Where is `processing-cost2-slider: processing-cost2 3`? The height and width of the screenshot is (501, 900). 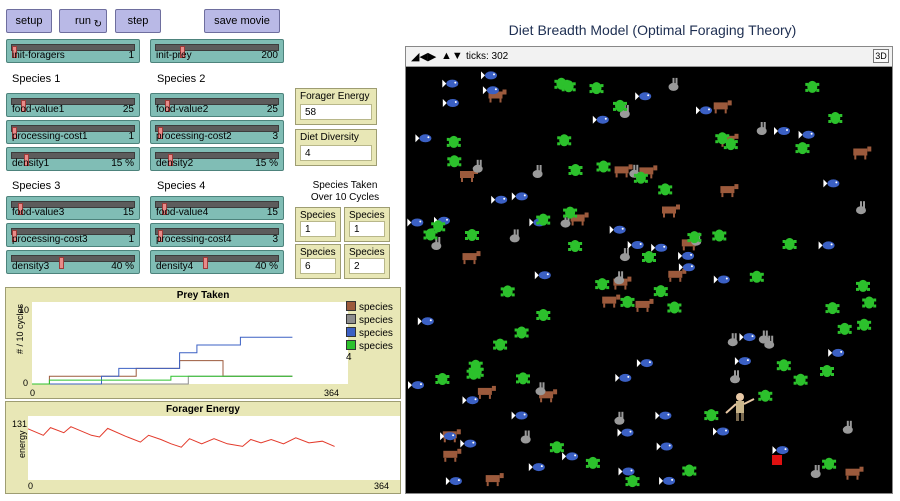
processing-cost2-slider: processing-cost2 3 is located at coordinates (217, 132).